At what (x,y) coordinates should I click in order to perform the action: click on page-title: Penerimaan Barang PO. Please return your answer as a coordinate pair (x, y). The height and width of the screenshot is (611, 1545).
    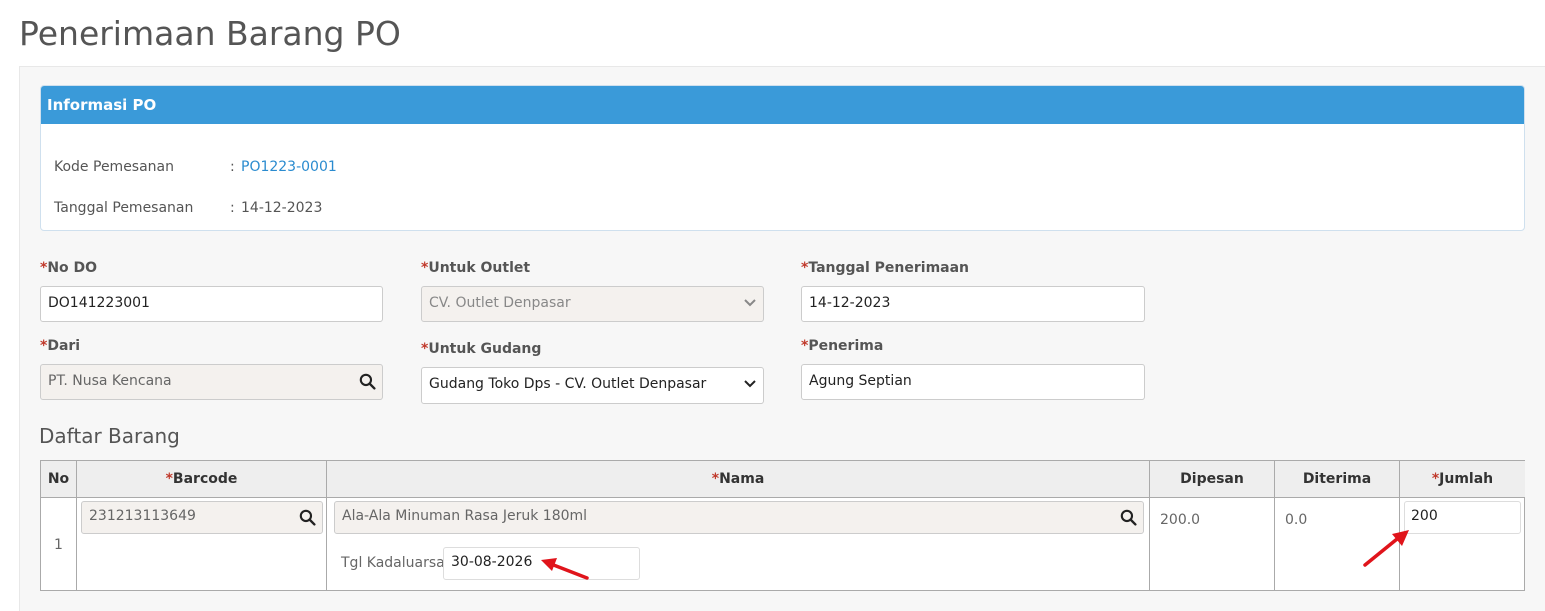
    Looking at the image, I should click on (210, 33).